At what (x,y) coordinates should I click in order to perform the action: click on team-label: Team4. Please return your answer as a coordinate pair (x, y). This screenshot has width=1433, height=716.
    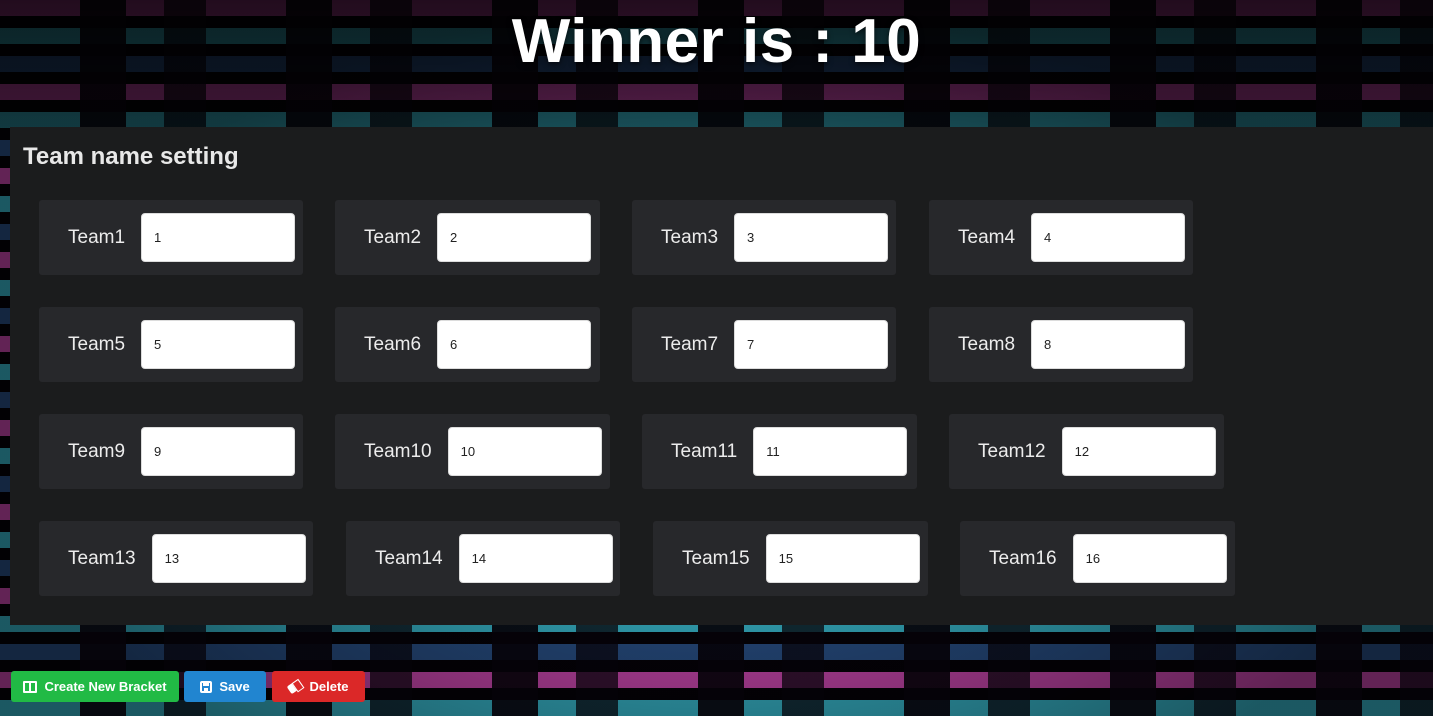
    Looking at the image, I should click on (987, 237).